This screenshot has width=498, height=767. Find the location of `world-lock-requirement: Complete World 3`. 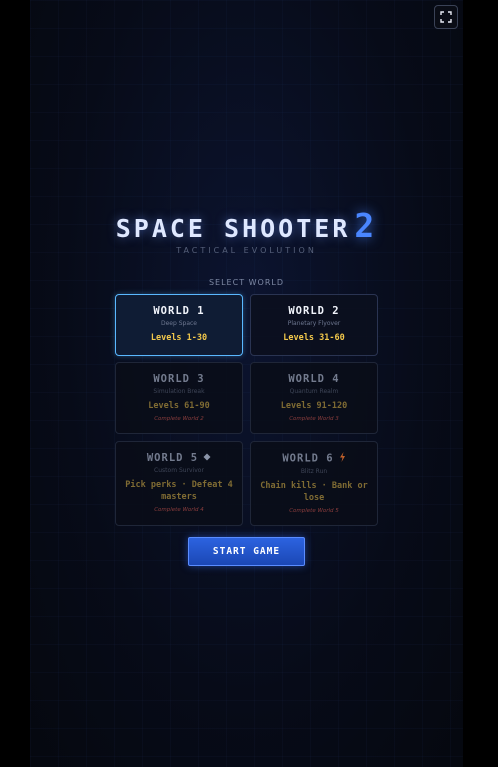

world-lock-requirement: Complete World 3 is located at coordinates (314, 419).